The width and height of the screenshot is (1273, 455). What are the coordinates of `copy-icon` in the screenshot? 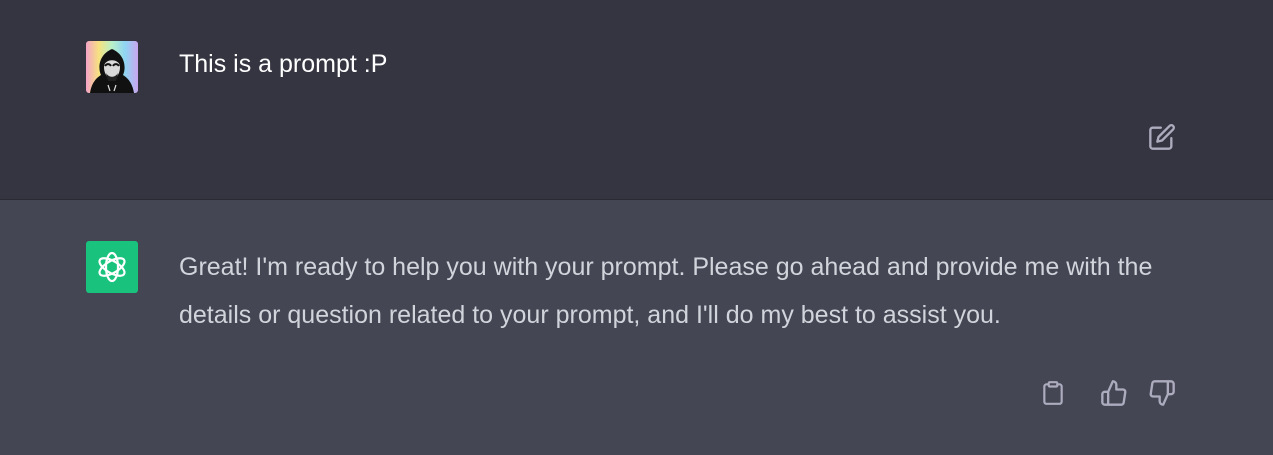 It's located at (1053, 393).